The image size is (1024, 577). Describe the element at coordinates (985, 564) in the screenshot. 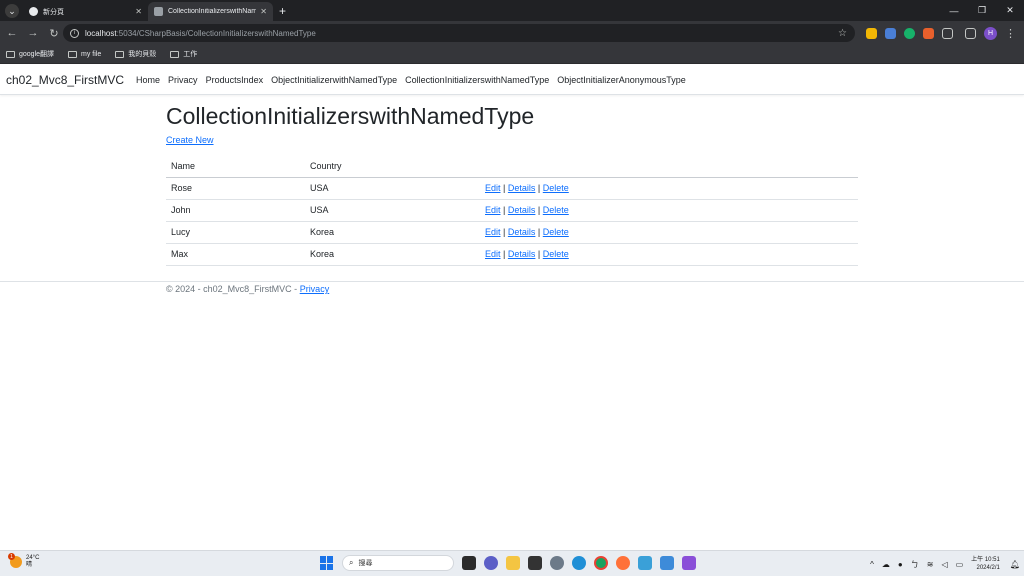

I see `taskbar-clock: 上午 10:51 2024/2/1` at that location.